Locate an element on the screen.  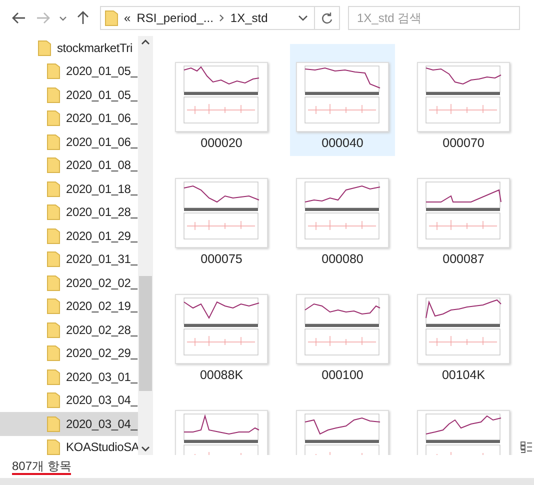
file-name: 00088K is located at coordinates (222, 375).